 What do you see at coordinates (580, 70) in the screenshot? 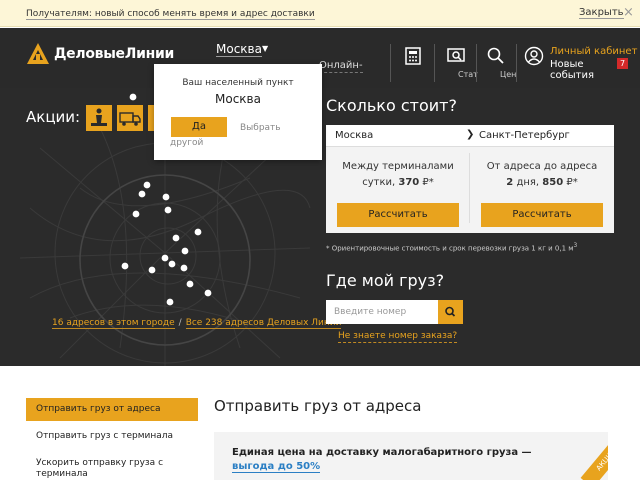
I see `events-link: Новые события` at bounding box center [580, 70].